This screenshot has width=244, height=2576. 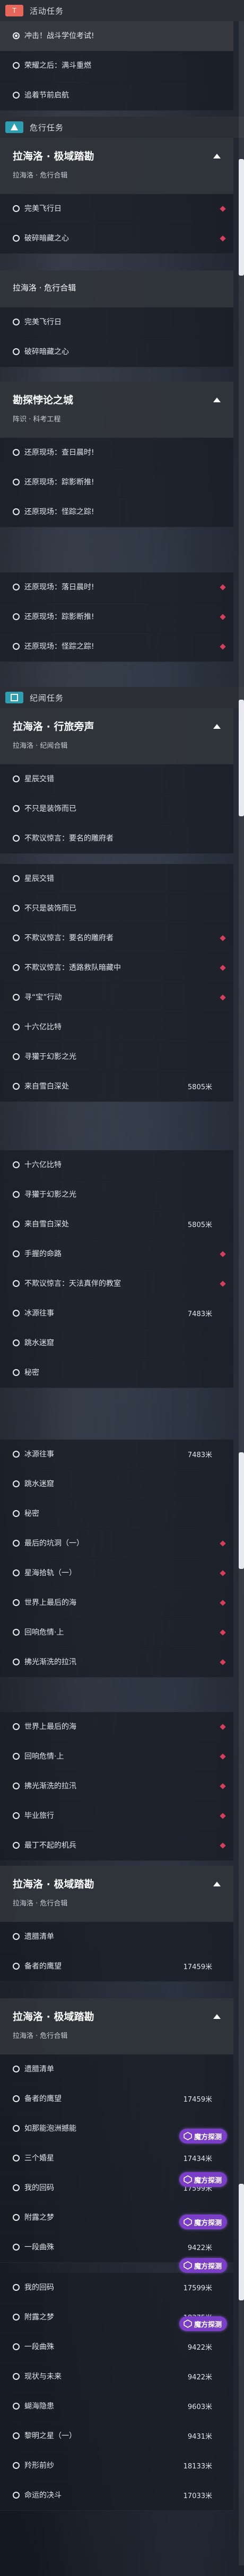 What do you see at coordinates (117, 453) in the screenshot?
I see `quest-row: 还原现场：查日晨时!` at bounding box center [117, 453].